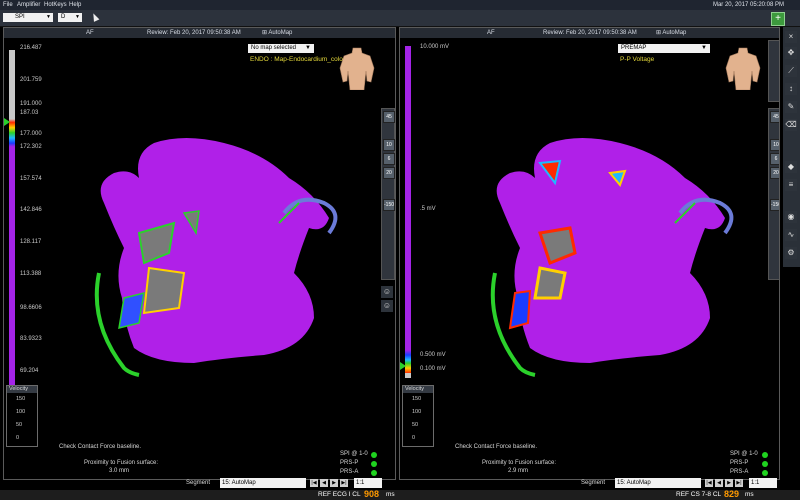 The width and height of the screenshot is (800, 500). What do you see at coordinates (388, 194) in the screenshot?
I see `view-control-strip: 45 10 6 20 -150` at bounding box center [388, 194].